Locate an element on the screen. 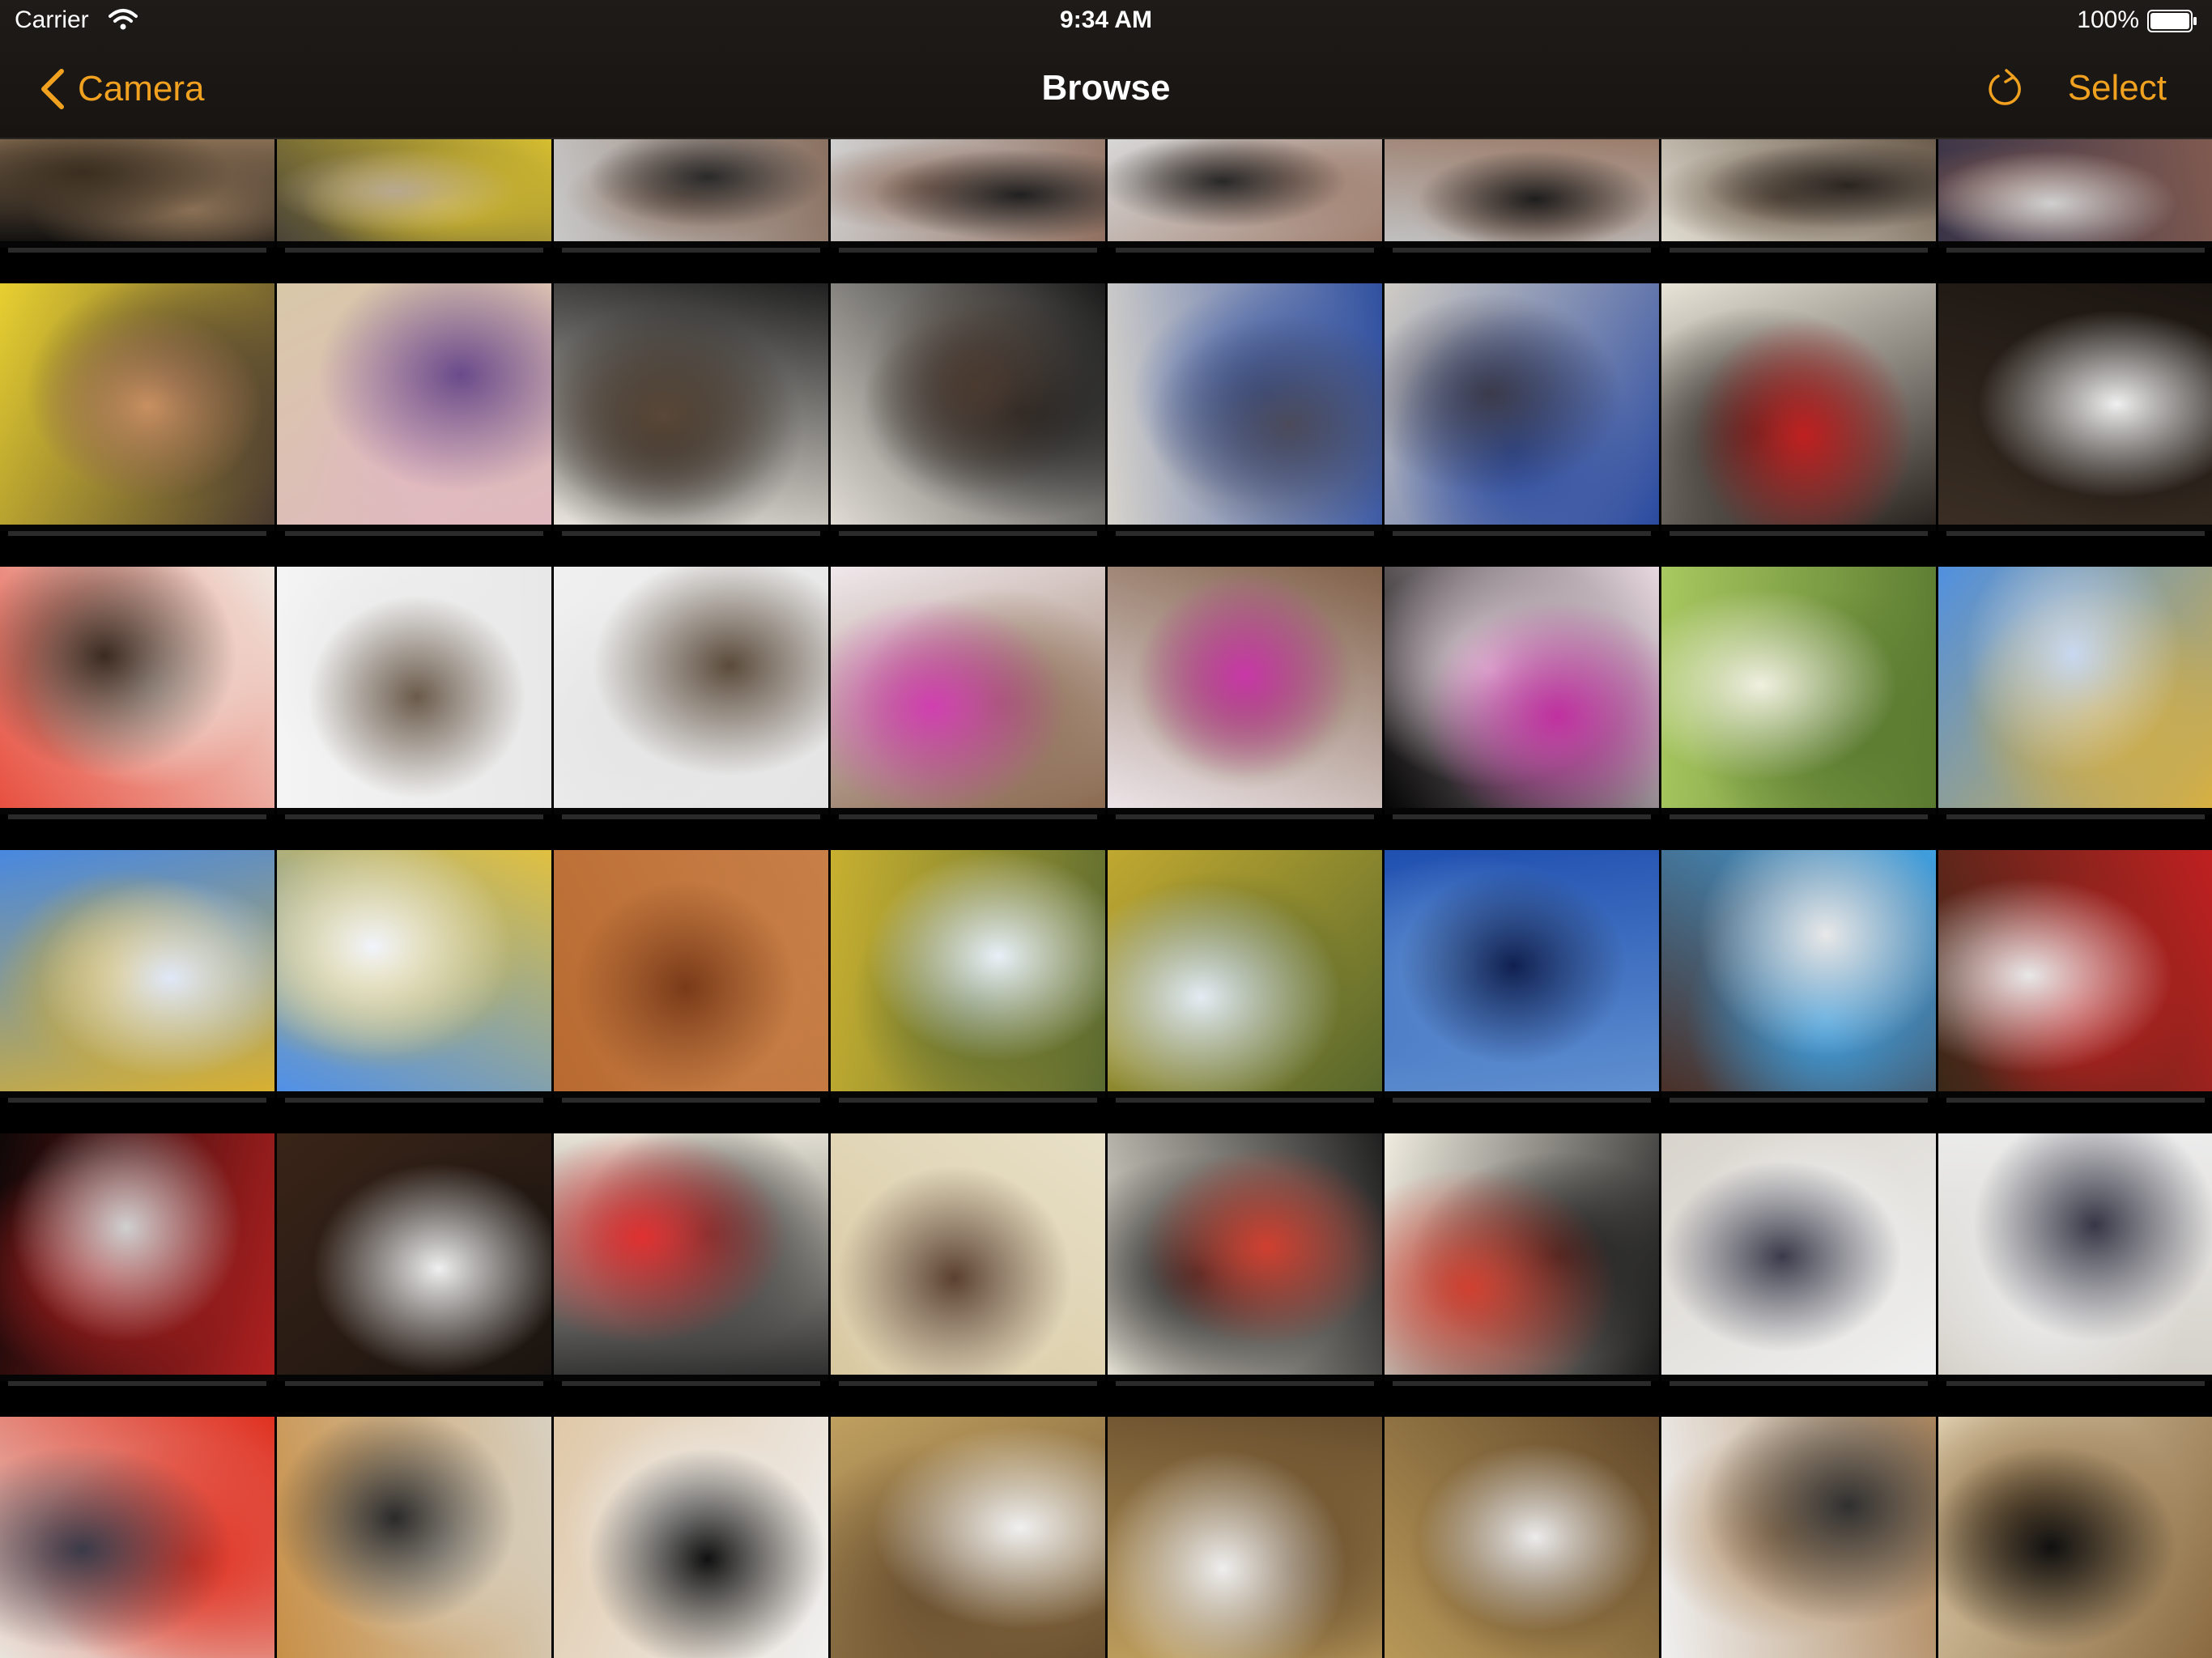 Image resolution: width=2212 pixels, height=1658 pixels. battery-percentage: 100% is located at coordinates (2108, 19).